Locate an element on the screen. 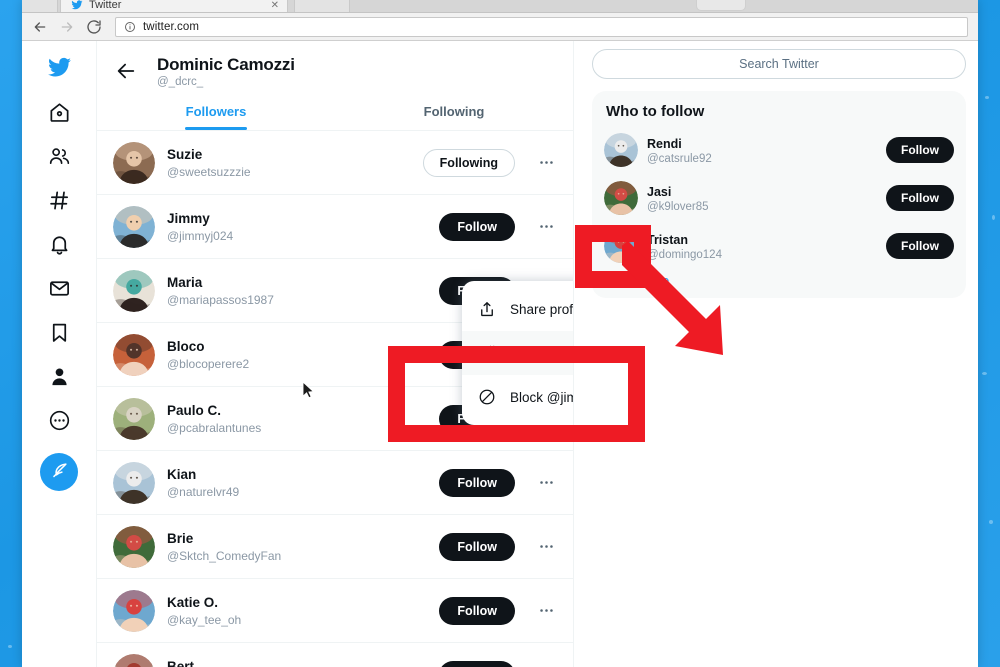  follower-meta: Jimmy @jimmyj024 is located at coordinates (297, 226).